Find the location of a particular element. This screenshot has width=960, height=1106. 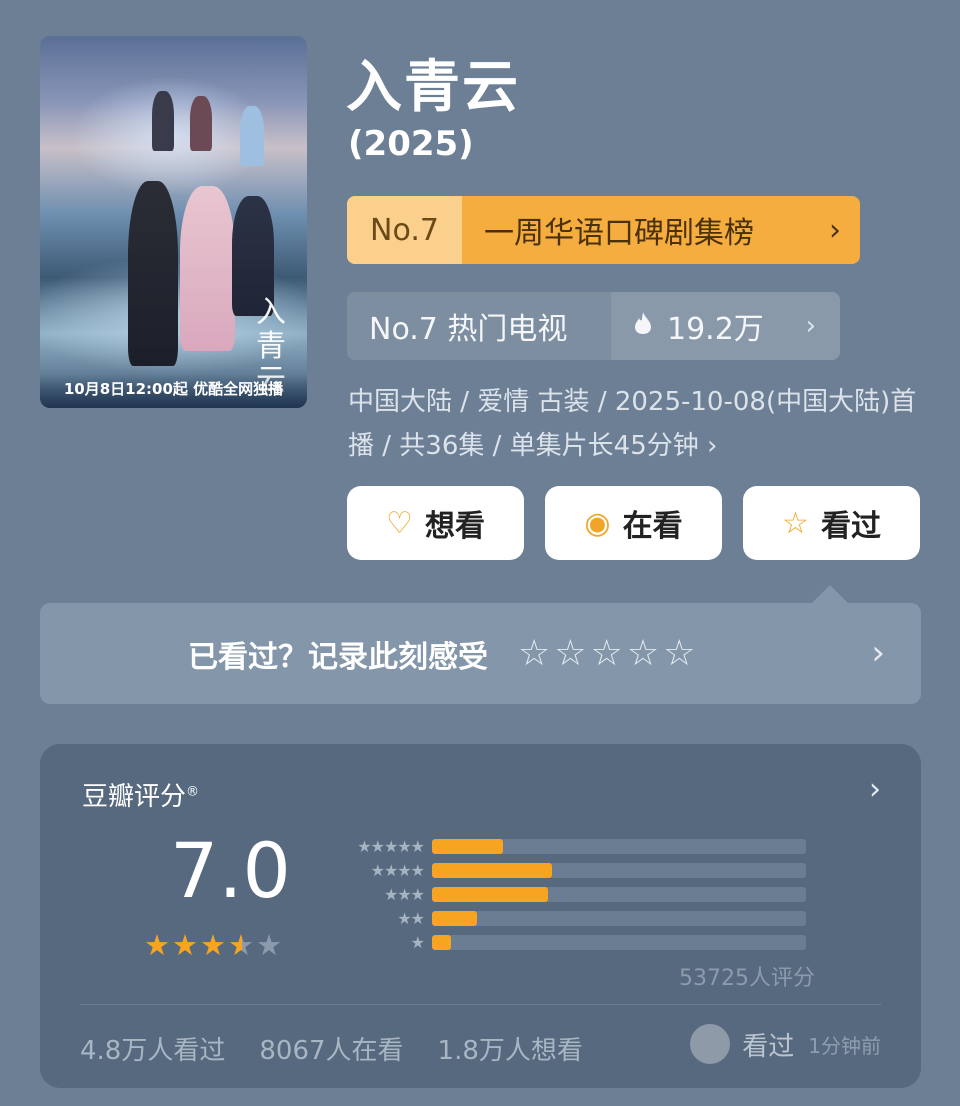

rate-prompt: 已看过？记录此刻感受 ☆☆☆☆☆ › is located at coordinates (480, 653).